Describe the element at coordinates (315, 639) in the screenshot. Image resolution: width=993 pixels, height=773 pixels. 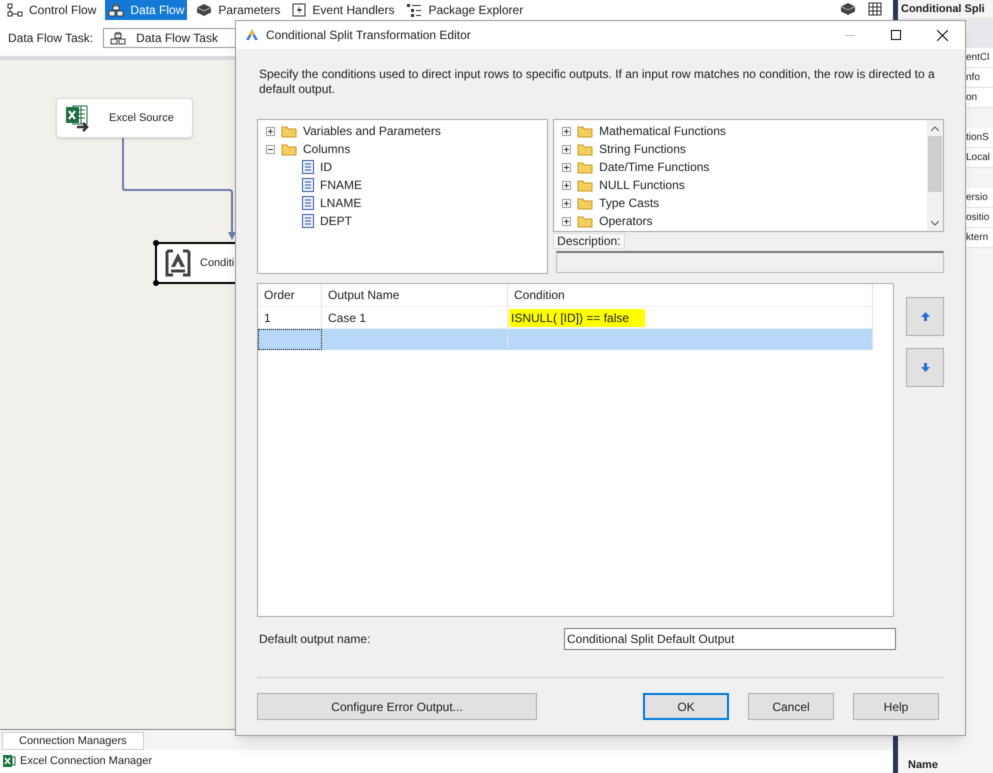
I see `default-output-label: Default output name:` at that location.